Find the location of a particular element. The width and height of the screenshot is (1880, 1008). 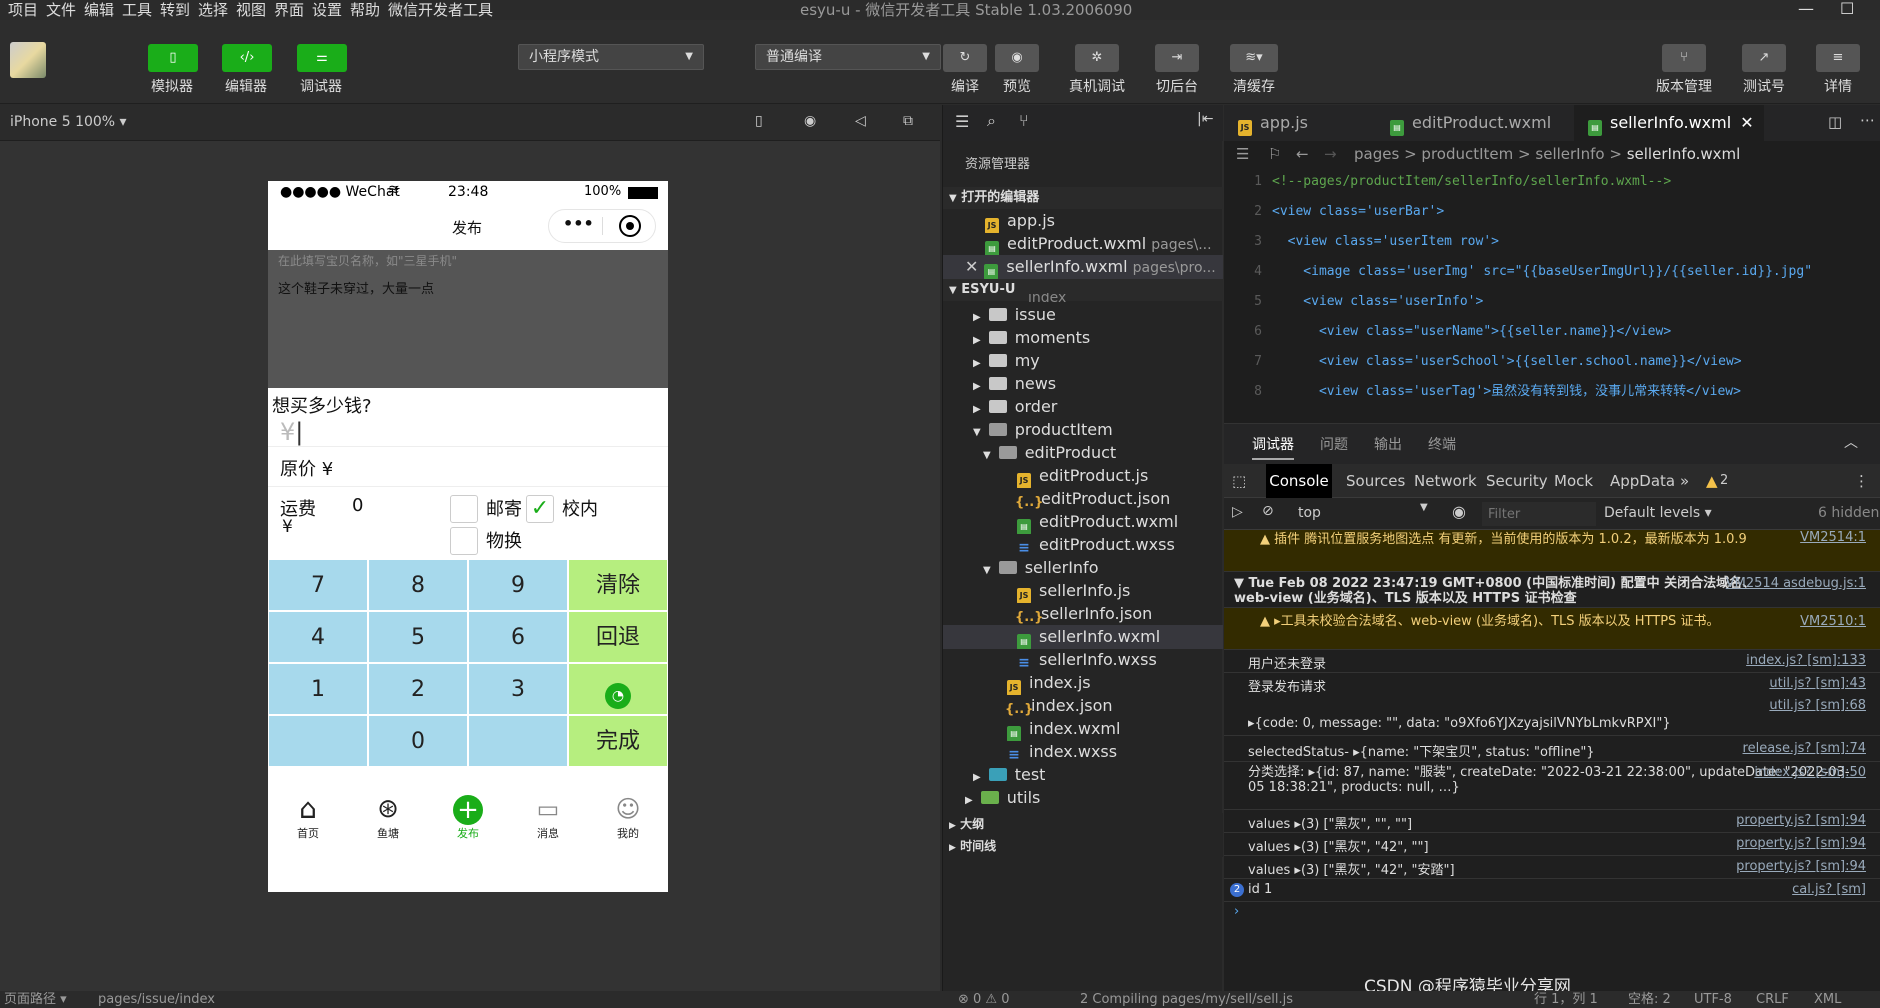

folder-editproduct: ▼ editProduct is located at coordinates (1083, 453).